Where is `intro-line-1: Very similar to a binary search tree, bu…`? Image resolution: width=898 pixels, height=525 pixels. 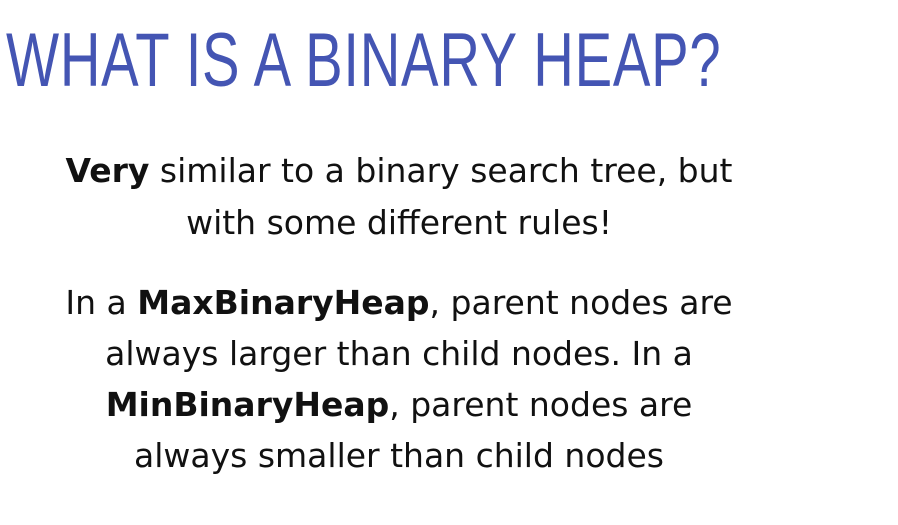 intro-line-1: Very similar to a binary search tree, bu… is located at coordinates (399, 171).